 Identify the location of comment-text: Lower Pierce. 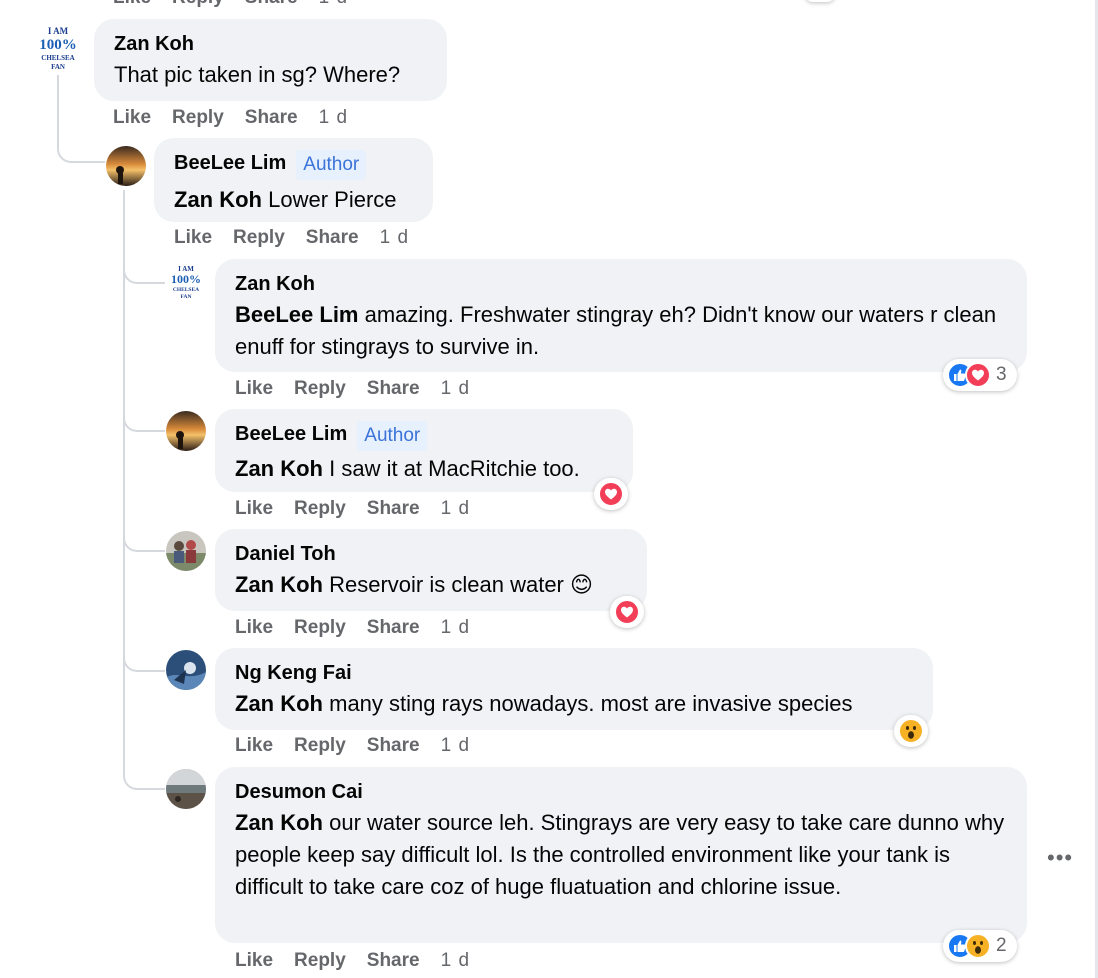
(332, 199).